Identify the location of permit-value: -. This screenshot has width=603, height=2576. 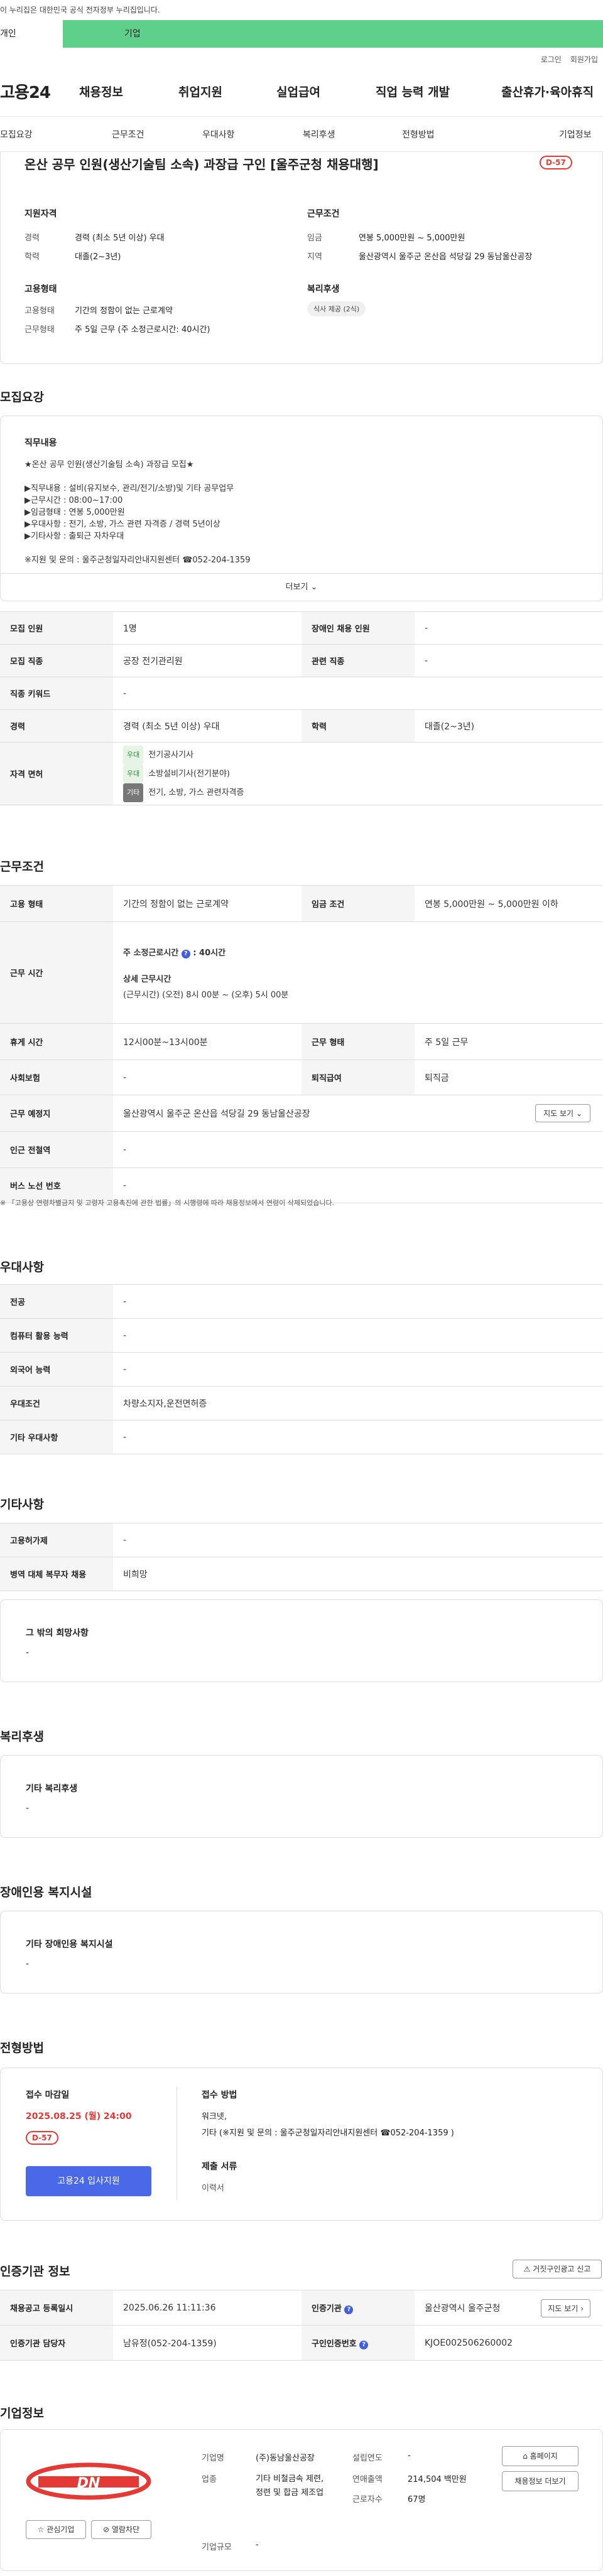
(358, 1540).